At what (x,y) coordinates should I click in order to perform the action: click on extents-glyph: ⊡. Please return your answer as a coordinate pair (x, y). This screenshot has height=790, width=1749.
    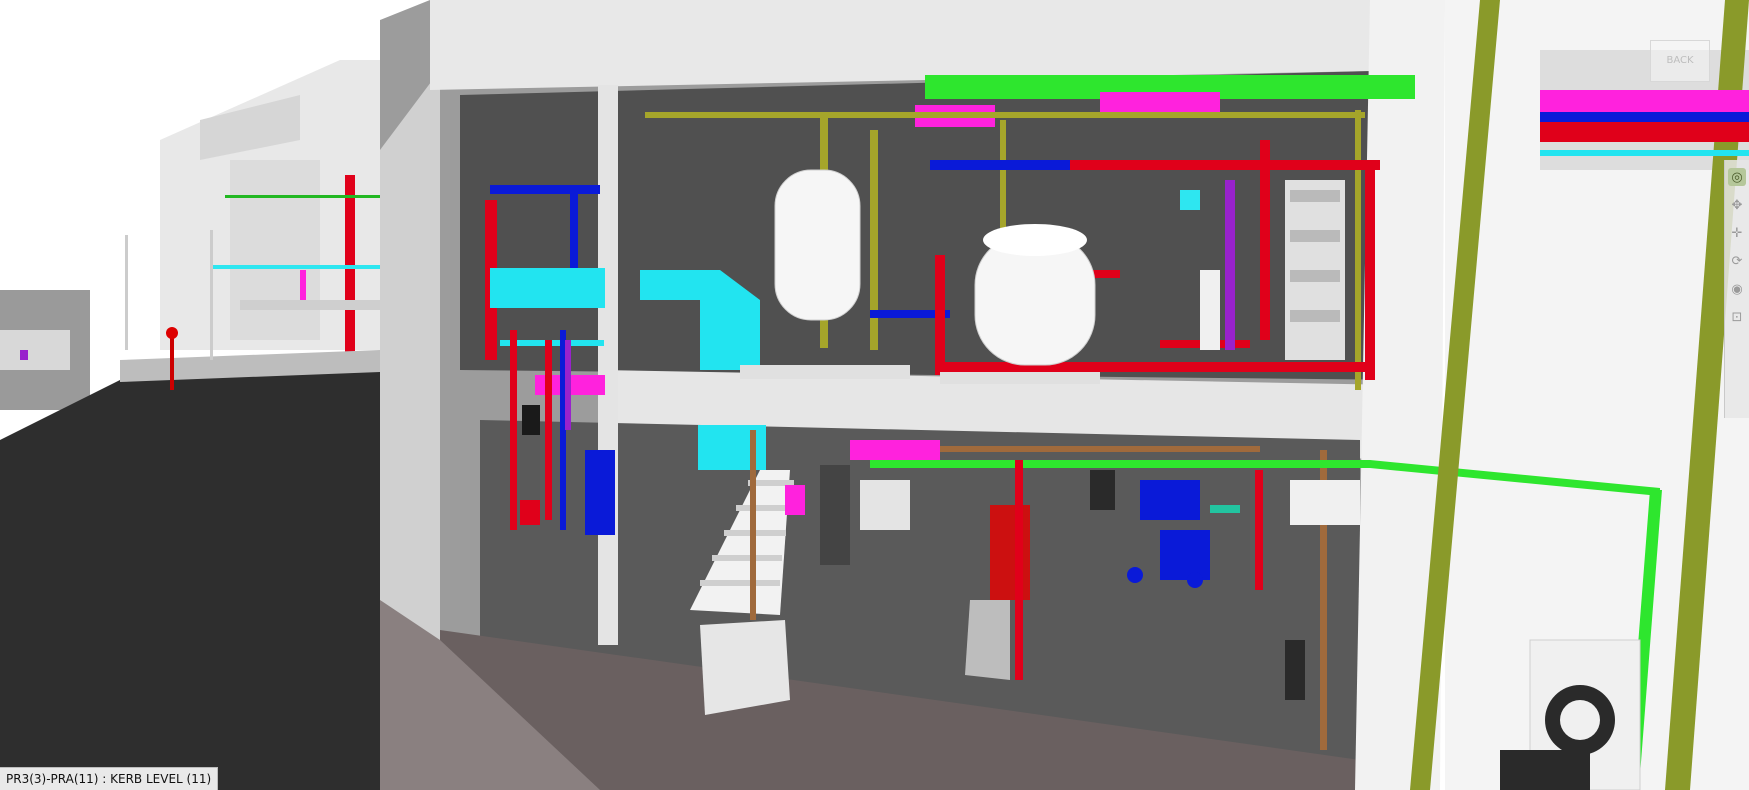
    Looking at the image, I should click on (1737, 317).